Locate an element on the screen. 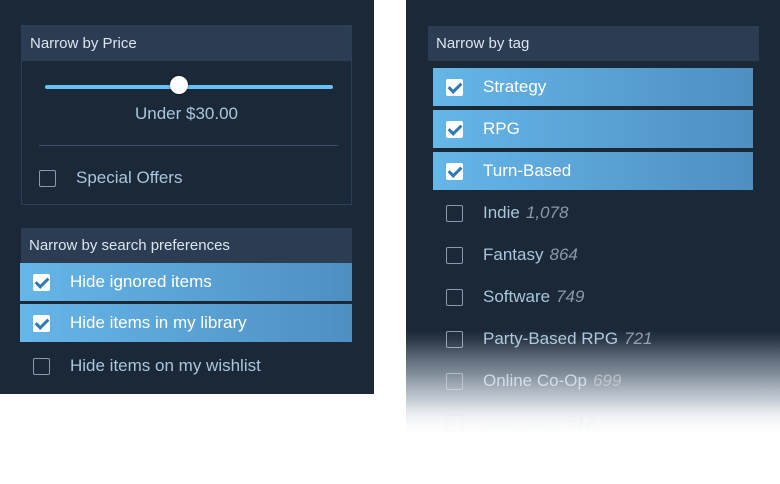  tag-item-party-based-rpg: Party-Based RPG 721 is located at coordinates (593, 339).